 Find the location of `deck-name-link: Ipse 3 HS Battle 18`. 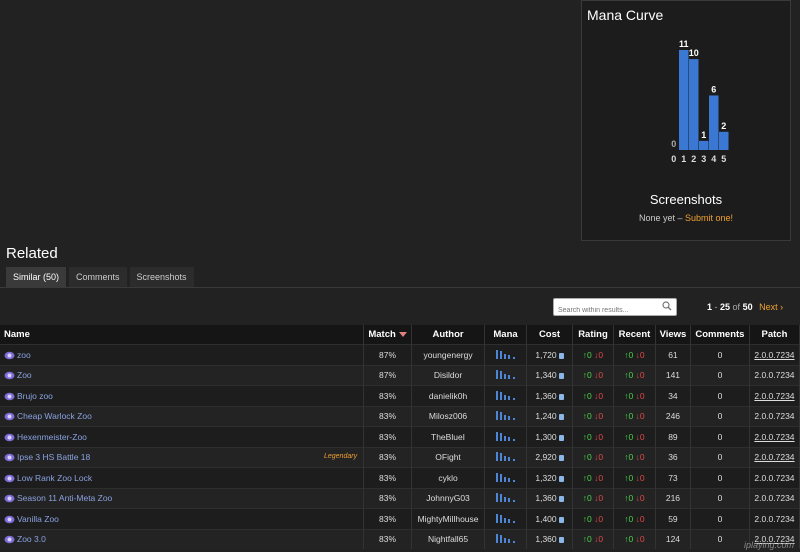

deck-name-link: Ipse 3 HS Battle 18 is located at coordinates (53, 457).